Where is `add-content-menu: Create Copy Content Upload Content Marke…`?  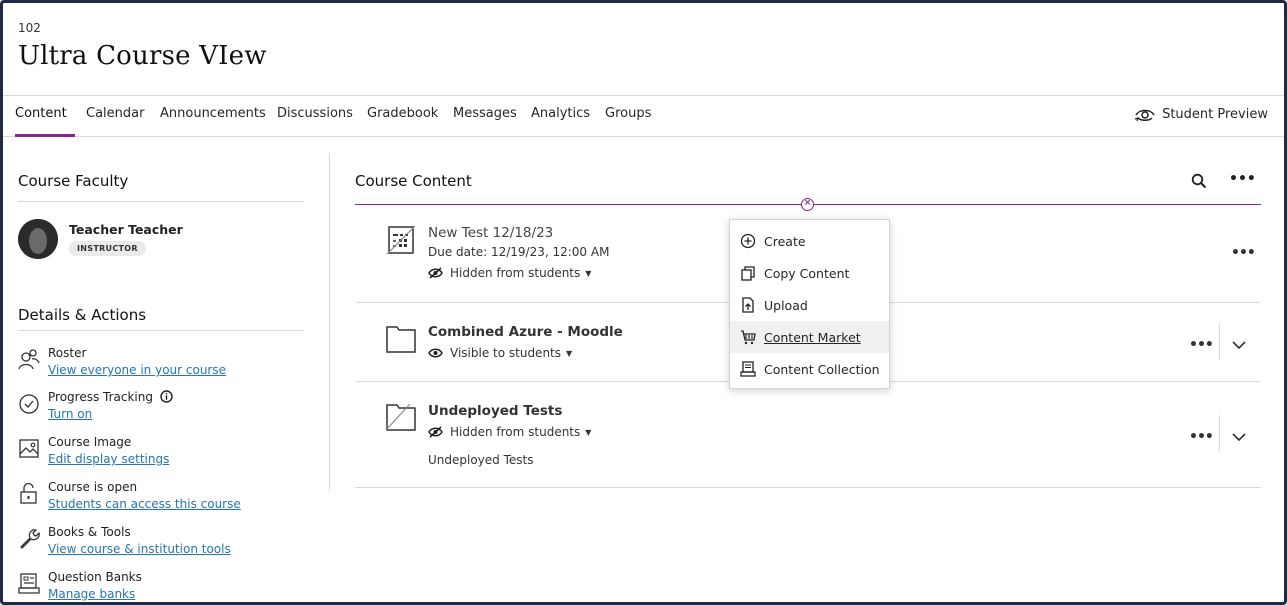 add-content-menu: Create Copy Content Upload Content Marke… is located at coordinates (809, 304).